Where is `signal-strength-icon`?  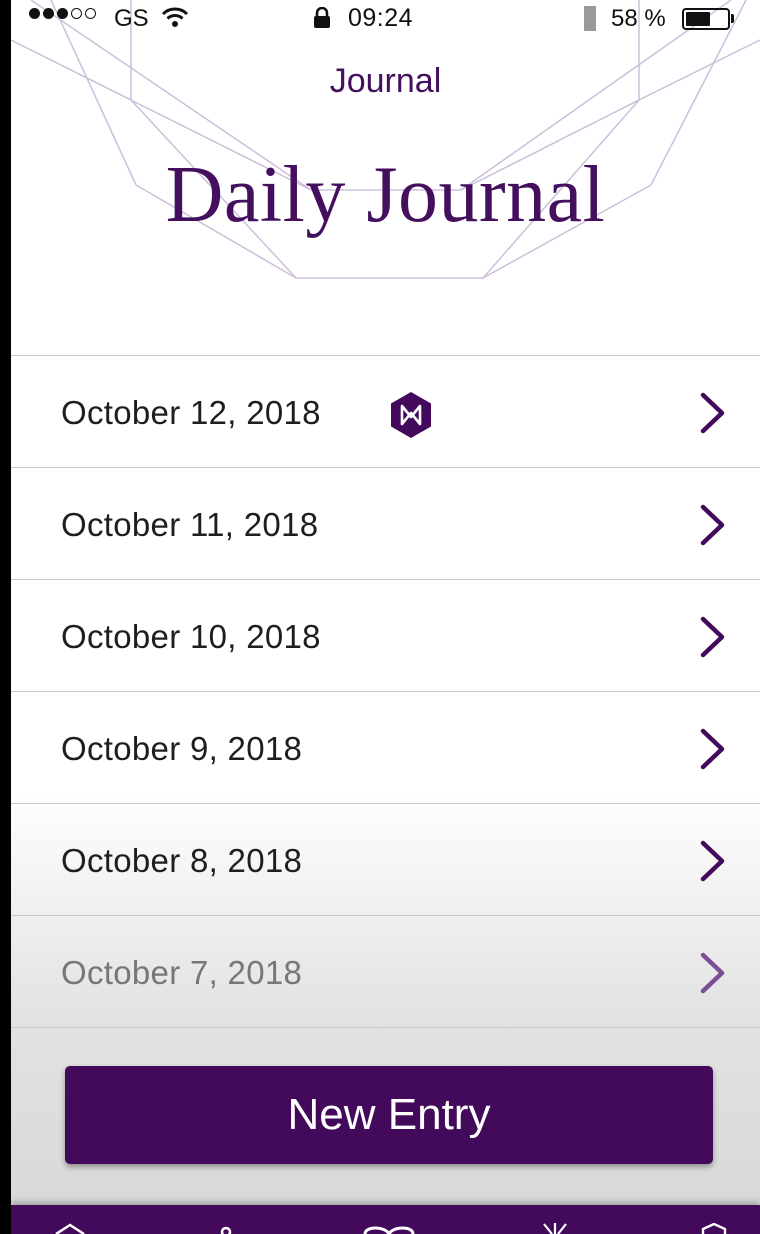
signal-strength-icon is located at coordinates (62, 13).